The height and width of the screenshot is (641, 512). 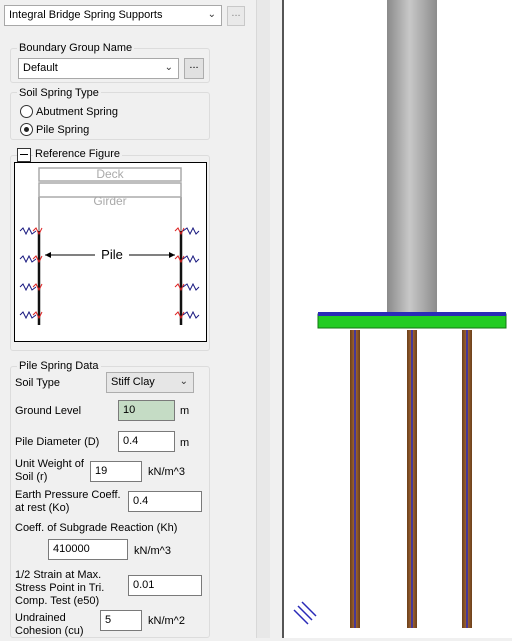 I want to click on right-horizontal-springs, so click(x=191, y=273).